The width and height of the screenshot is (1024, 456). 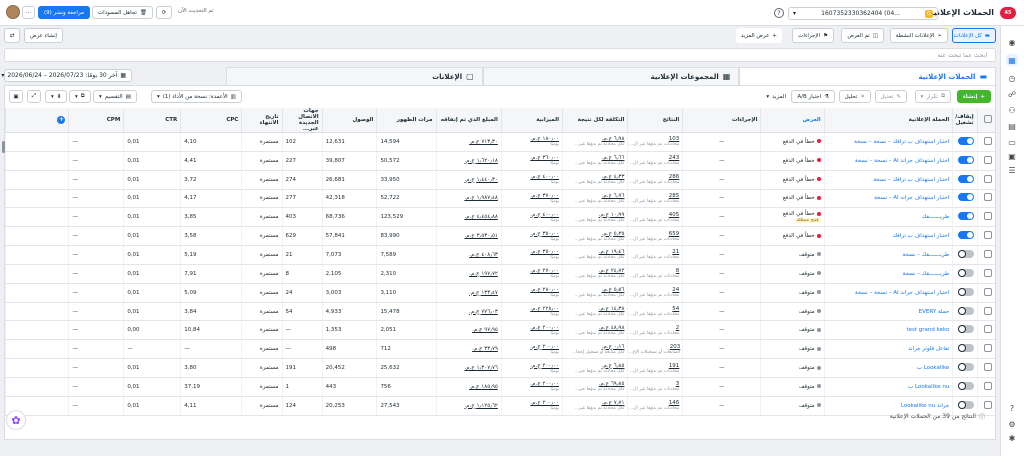 I want to click on campaign-name-link: طريـــــــقك – نسخة, so click(x=926, y=255).